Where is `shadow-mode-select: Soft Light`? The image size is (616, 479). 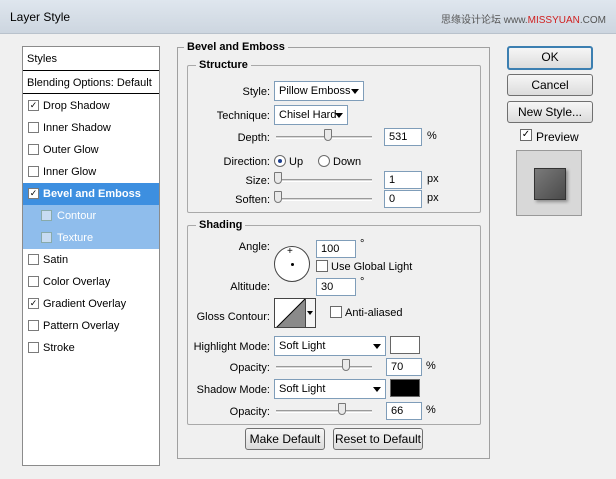 shadow-mode-select: Soft Light is located at coordinates (330, 389).